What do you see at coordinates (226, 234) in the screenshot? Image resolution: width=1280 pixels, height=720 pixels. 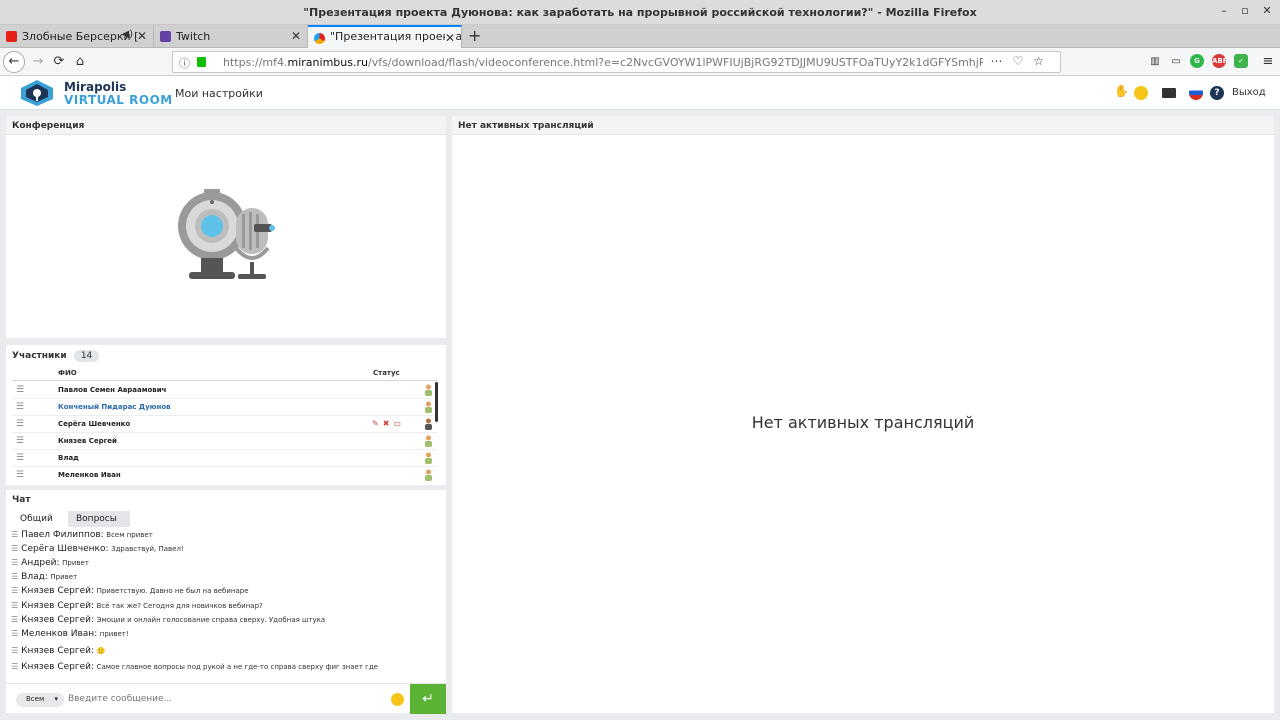 I see `webcam-microphone-icon` at bounding box center [226, 234].